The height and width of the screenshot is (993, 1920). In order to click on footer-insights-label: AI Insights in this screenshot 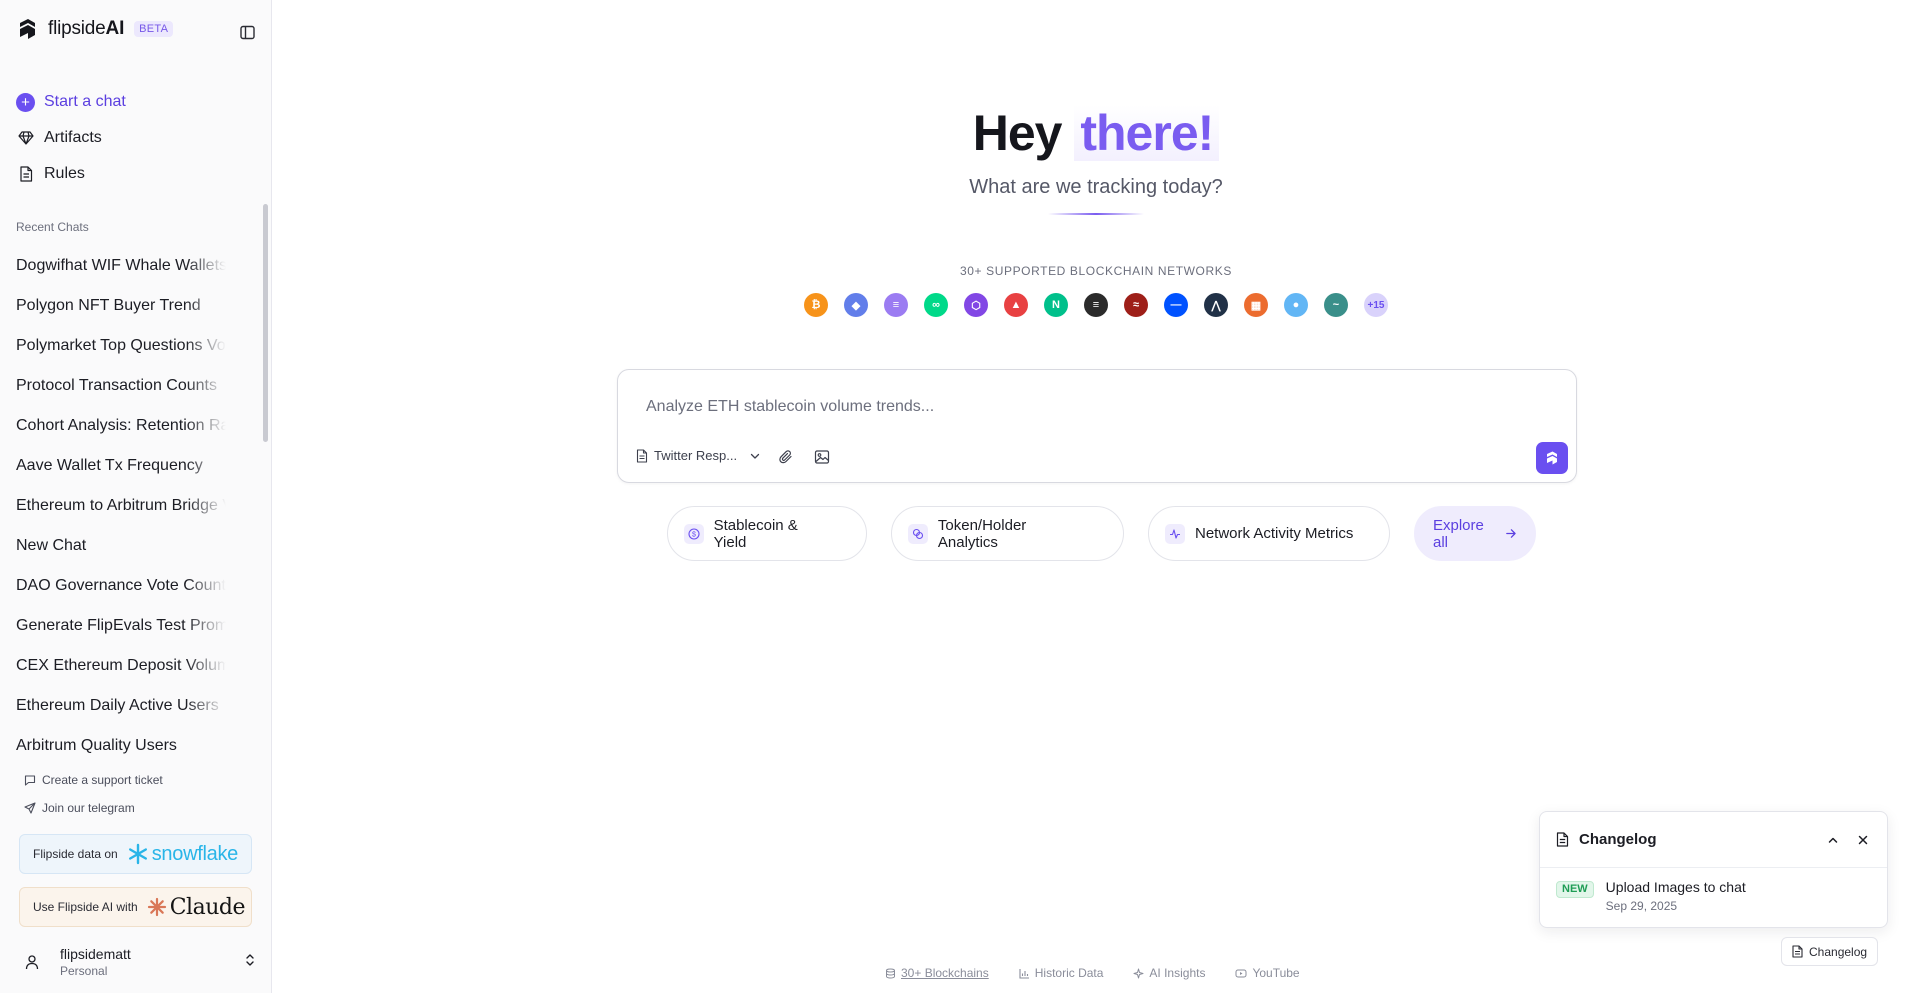, I will do `click(1177, 973)`.